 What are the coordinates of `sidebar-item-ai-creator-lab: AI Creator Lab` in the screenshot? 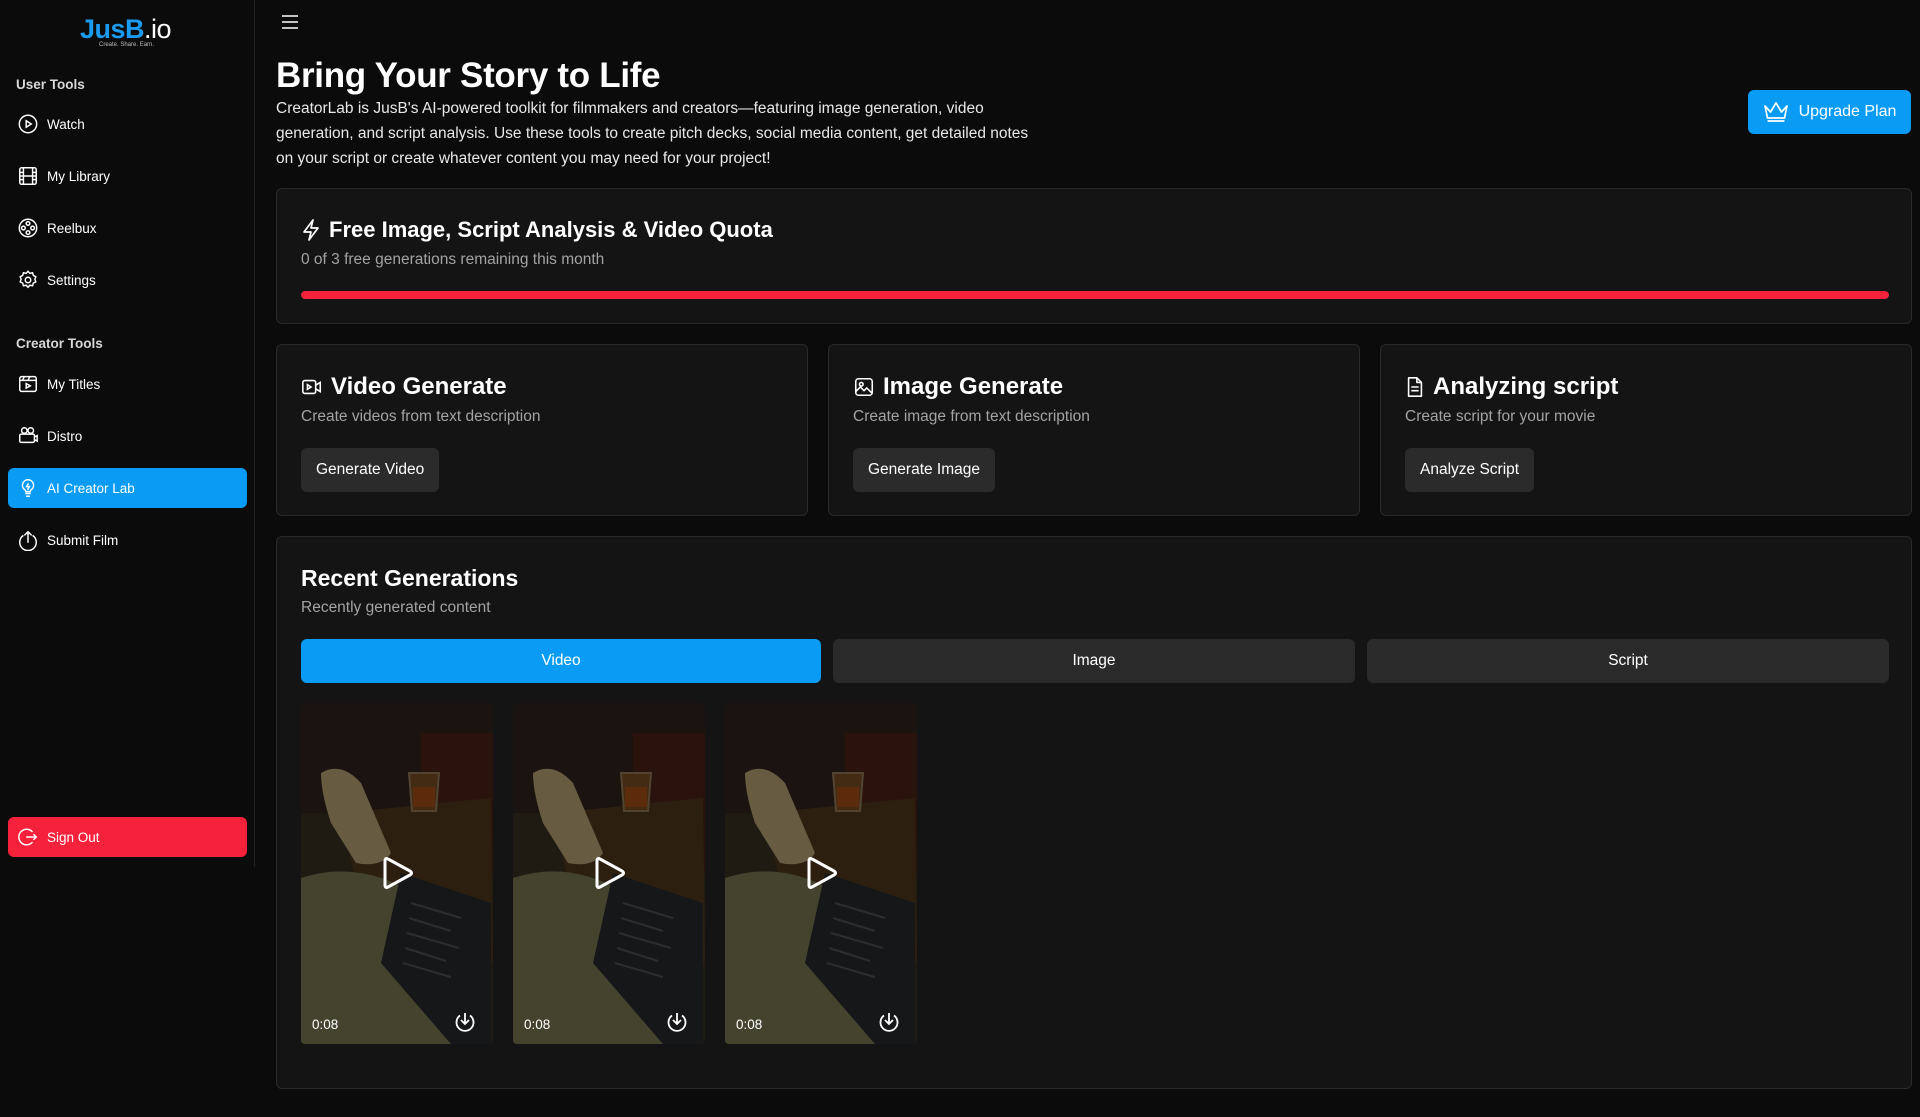 It's located at (127, 488).